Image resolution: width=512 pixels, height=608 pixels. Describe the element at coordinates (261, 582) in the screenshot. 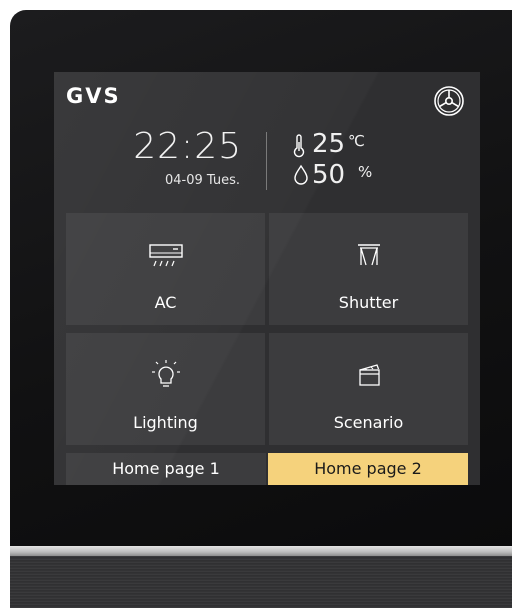

I see `device-base` at that location.